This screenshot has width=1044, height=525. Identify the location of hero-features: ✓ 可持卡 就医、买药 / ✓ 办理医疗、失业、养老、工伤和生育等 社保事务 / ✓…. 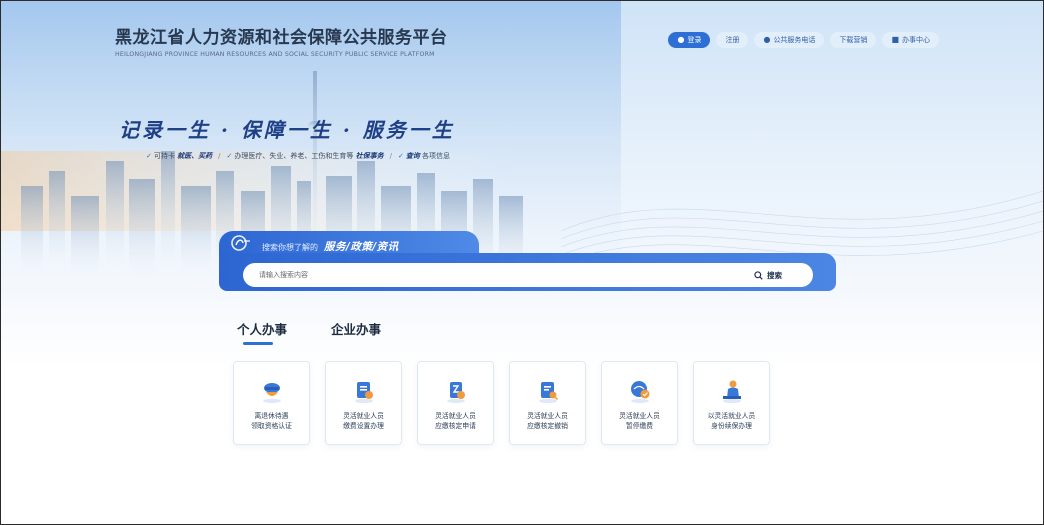
(298, 156).